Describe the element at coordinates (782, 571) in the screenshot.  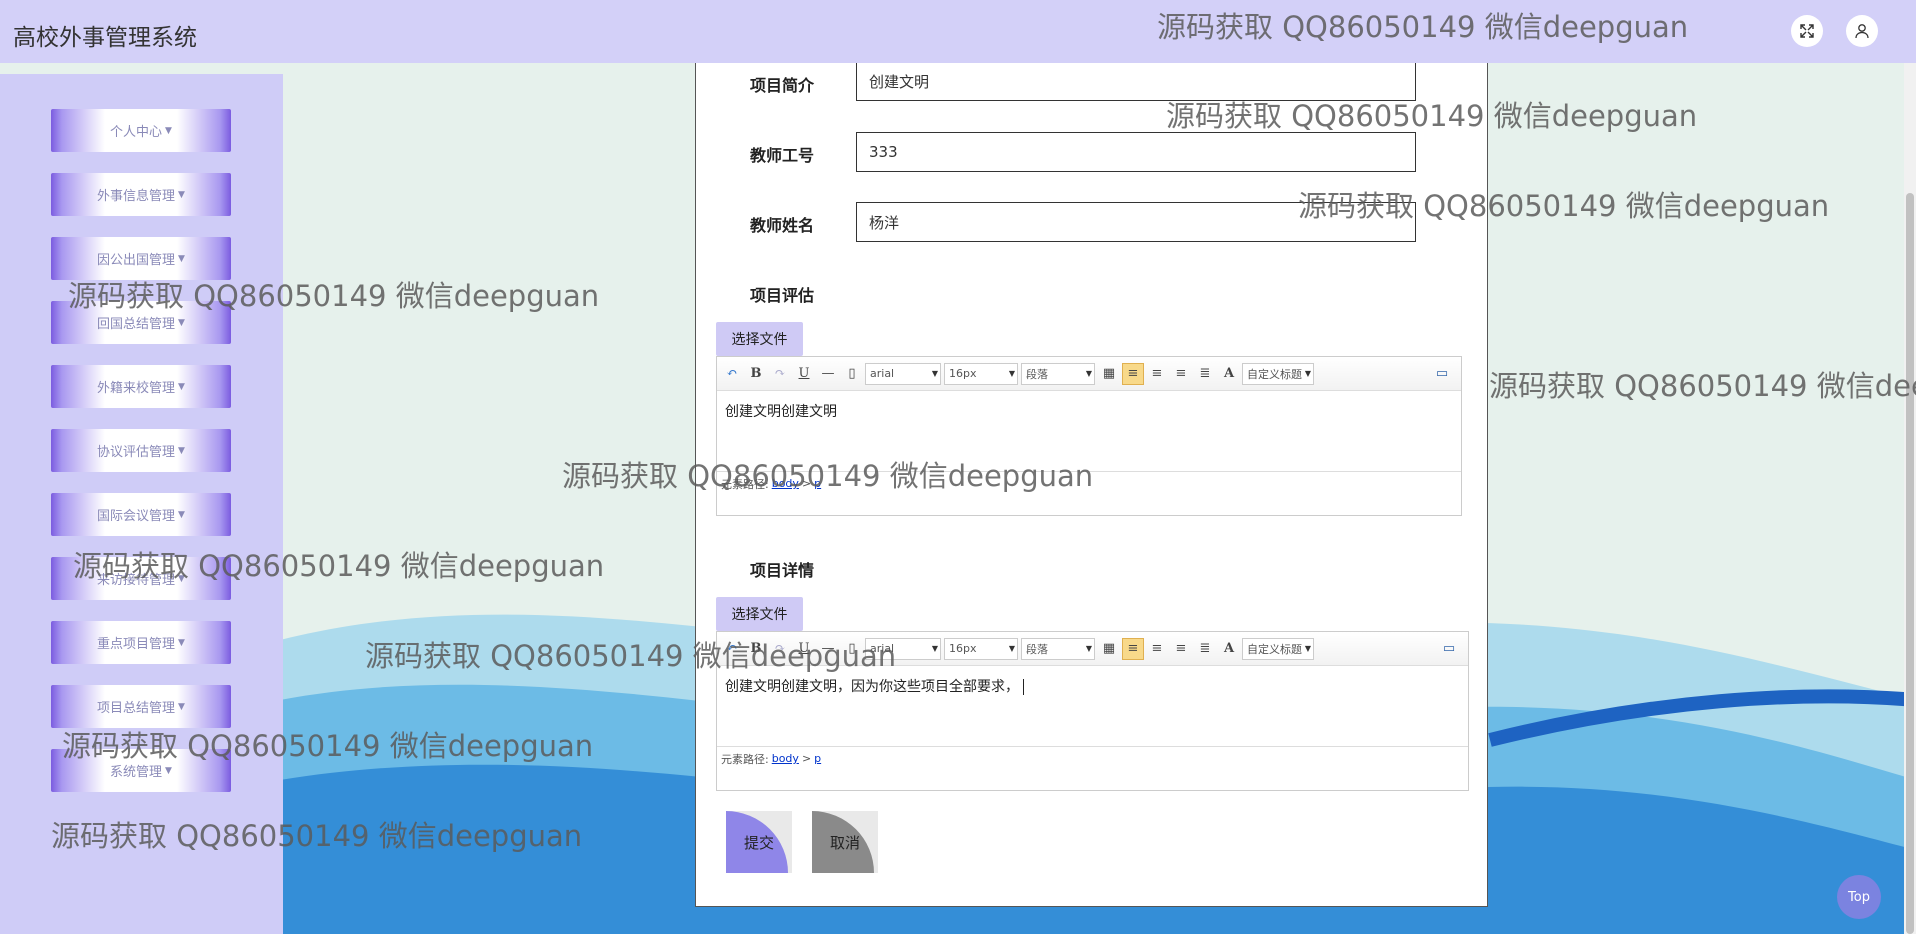
I see `details-label: 项目详情` at that location.